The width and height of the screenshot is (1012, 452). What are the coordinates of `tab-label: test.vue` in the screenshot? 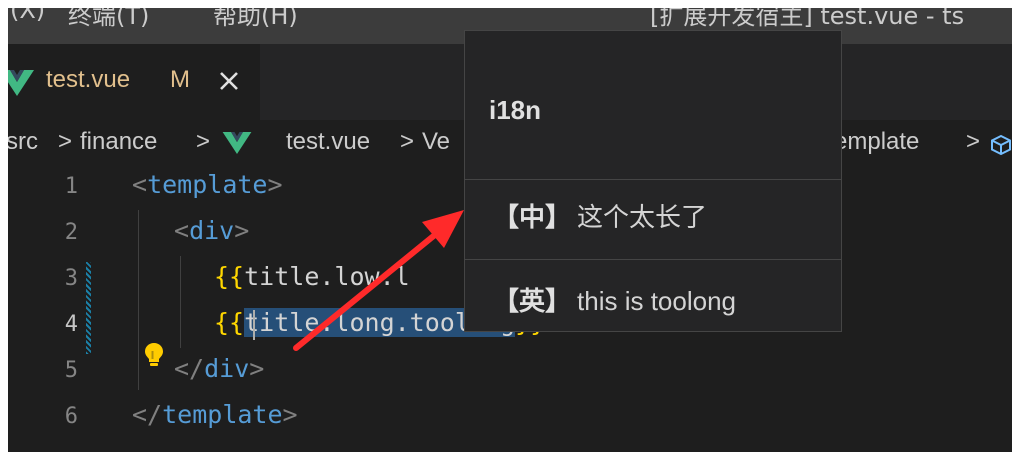 It's located at (88, 79).